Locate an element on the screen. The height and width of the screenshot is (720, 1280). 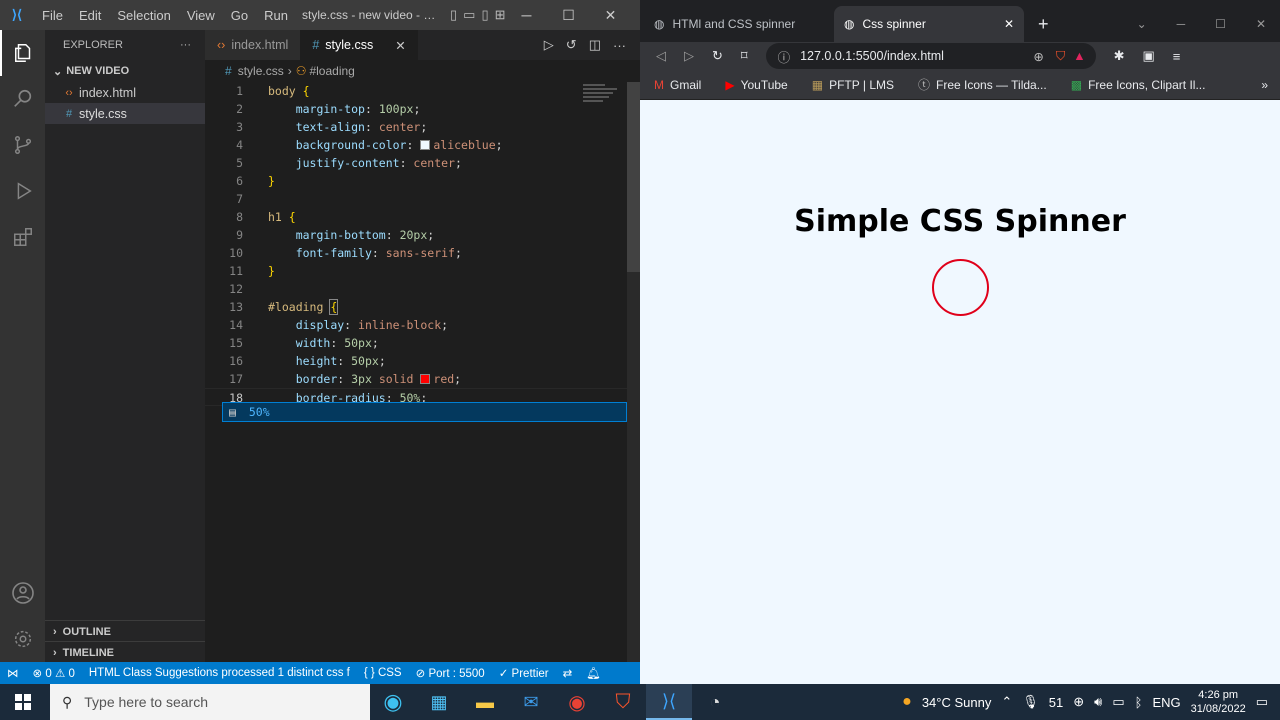
language-indicator: ENG is located at coordinates (1166, 702).